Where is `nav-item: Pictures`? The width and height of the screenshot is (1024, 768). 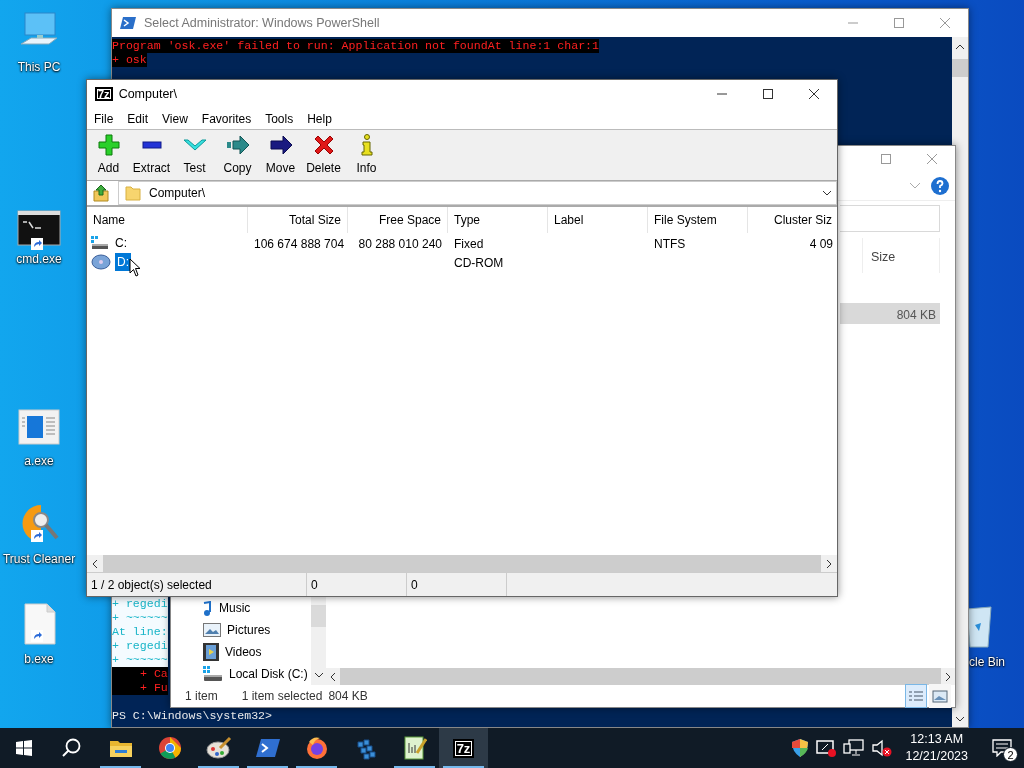 nav-item: Pictures is located at coordinates (241, 630).